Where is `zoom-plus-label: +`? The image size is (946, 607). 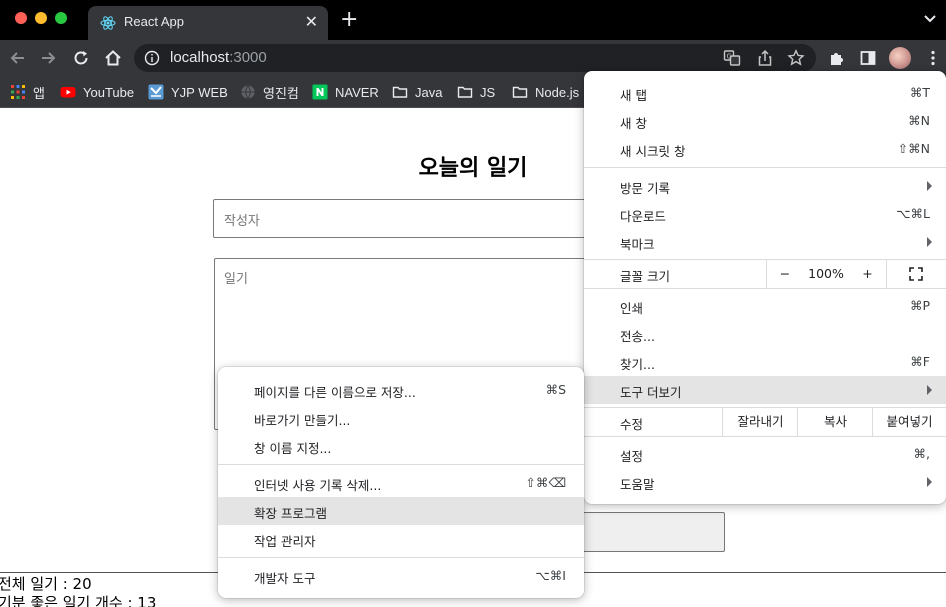
zoom-plus-label: + is located at coordinates (867, 273).